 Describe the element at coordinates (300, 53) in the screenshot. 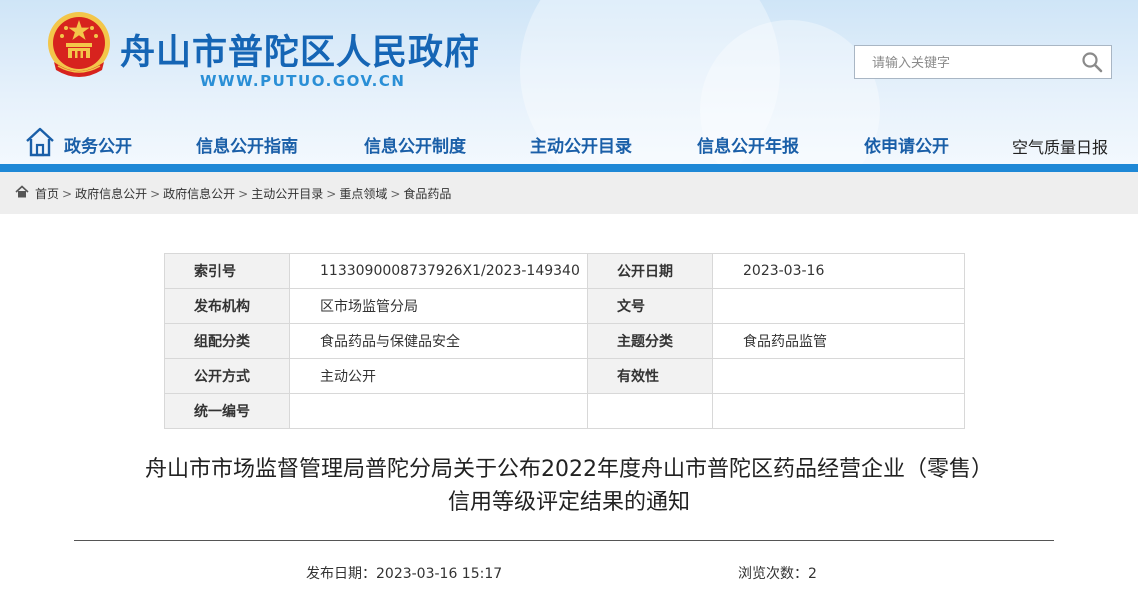

I see `site-title: 舟山市普陀区人民政府` at that location.